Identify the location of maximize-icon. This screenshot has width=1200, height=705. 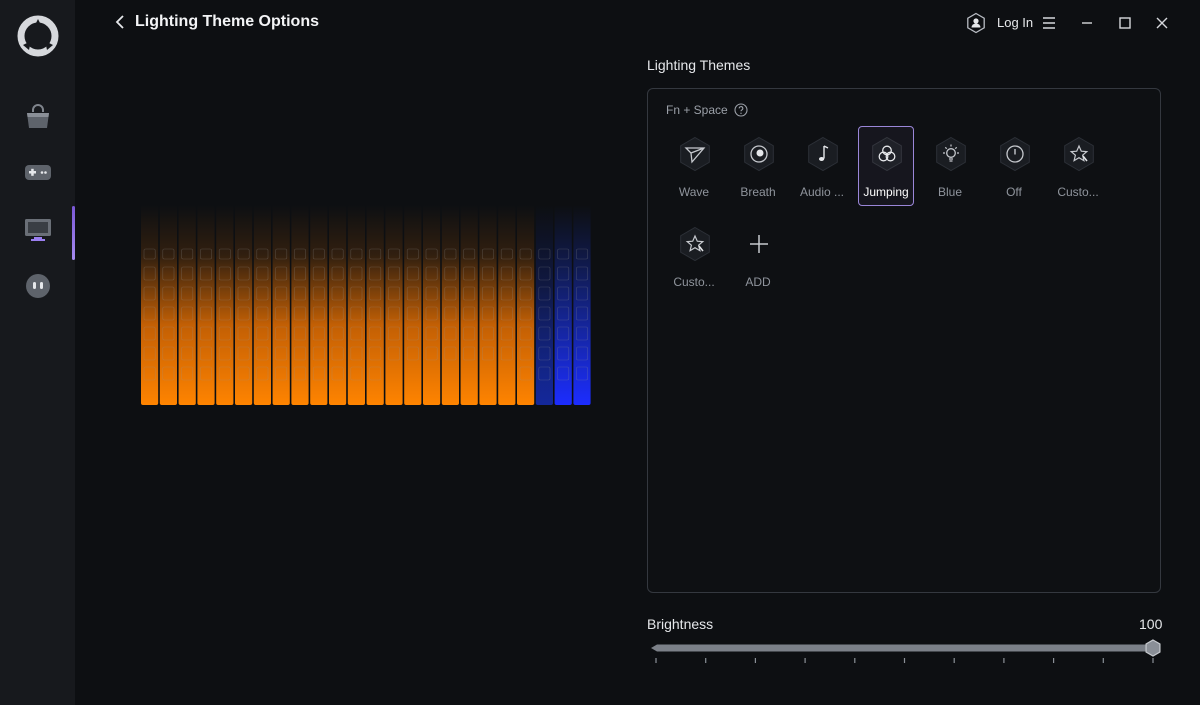
(1125, 23).